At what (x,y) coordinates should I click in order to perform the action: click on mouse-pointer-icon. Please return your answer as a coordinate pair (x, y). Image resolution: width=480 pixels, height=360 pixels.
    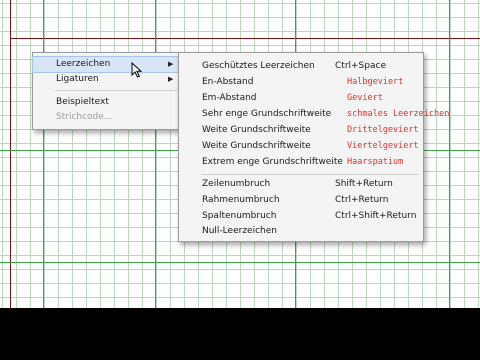
    Looking at the image, I should click on (137, 70).